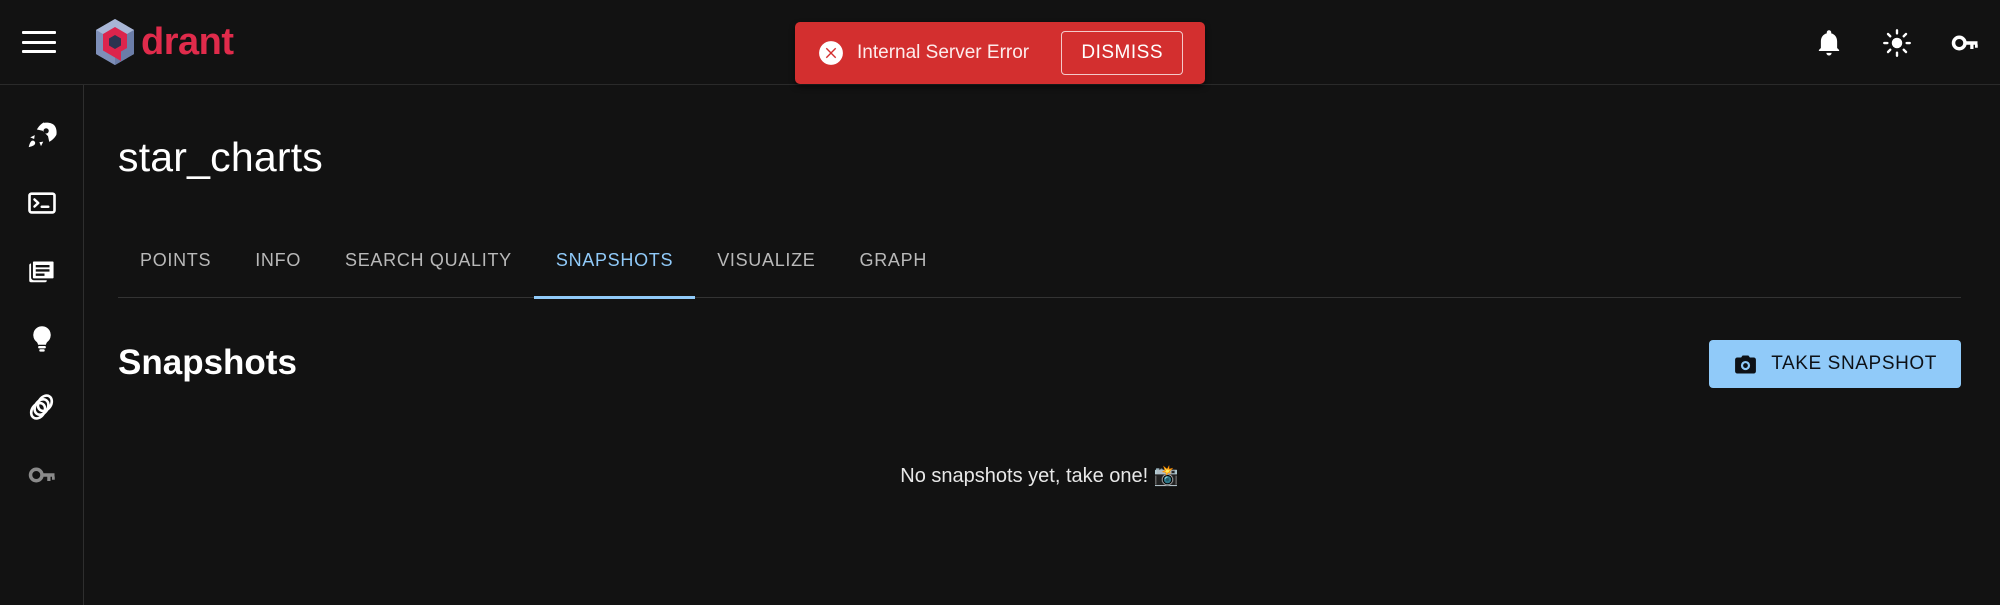  Describe the element at coordinates (1829, 43) in the screenshot. I see `notifications-icon` at that location.